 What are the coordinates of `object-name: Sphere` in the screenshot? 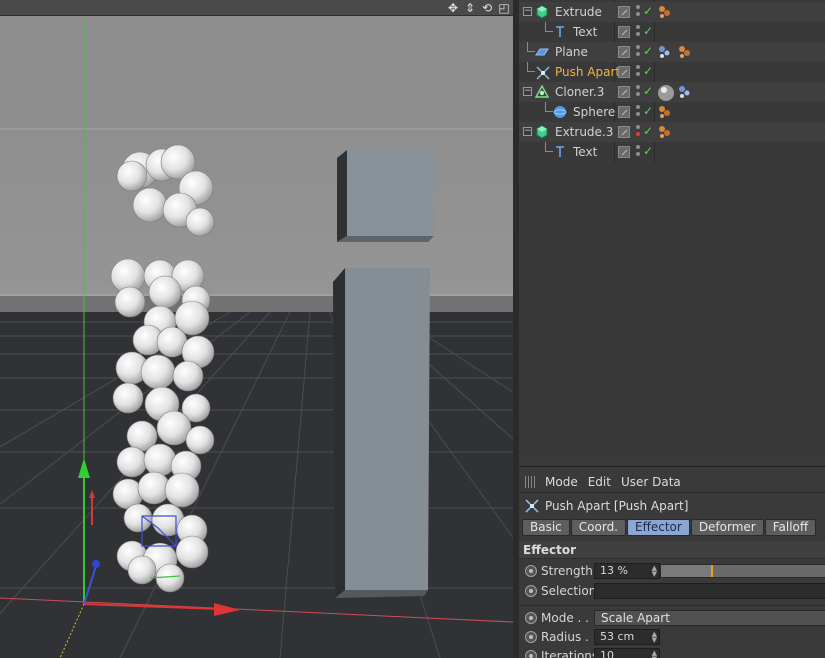 It's located at (594, 112).